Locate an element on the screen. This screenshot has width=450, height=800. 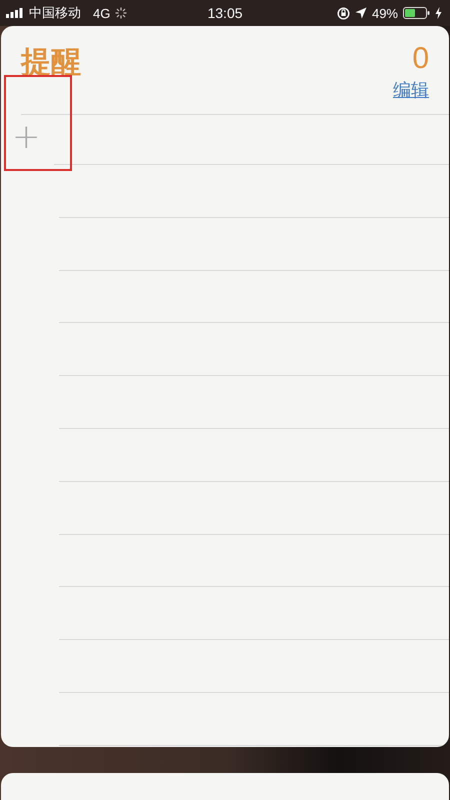
charging-bolt-icon is located at coordinates (438, 13).